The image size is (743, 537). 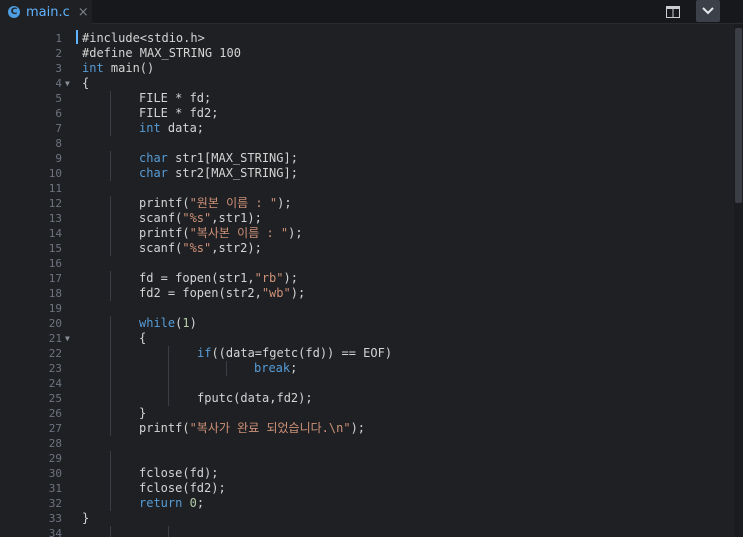 What do you see at coordinates (46, 12) in the screenshot?
I see `tab-main-c: C main.c ×` at bounding box center [46, 12].